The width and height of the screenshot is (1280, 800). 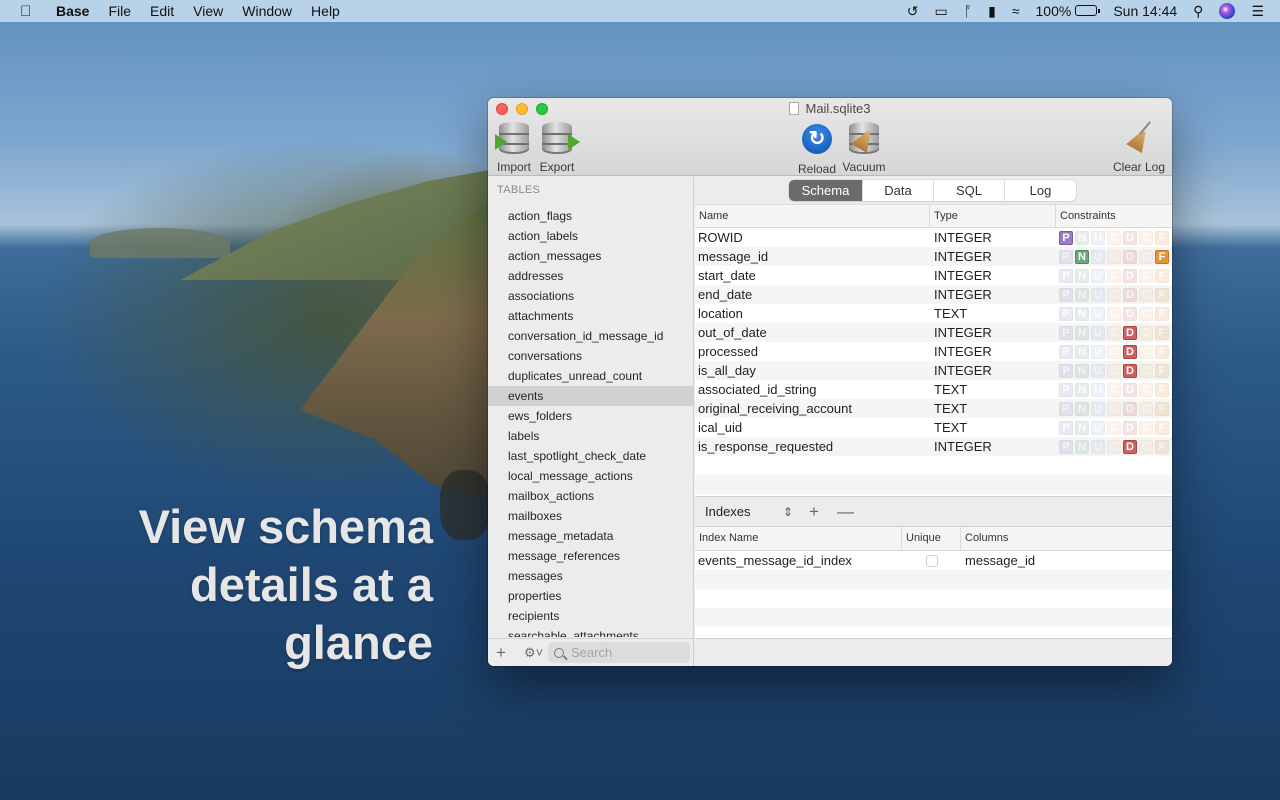 I want to click on schema-row: out_of_date INTEGER P N U C D C F, so click(x=933, y=332).